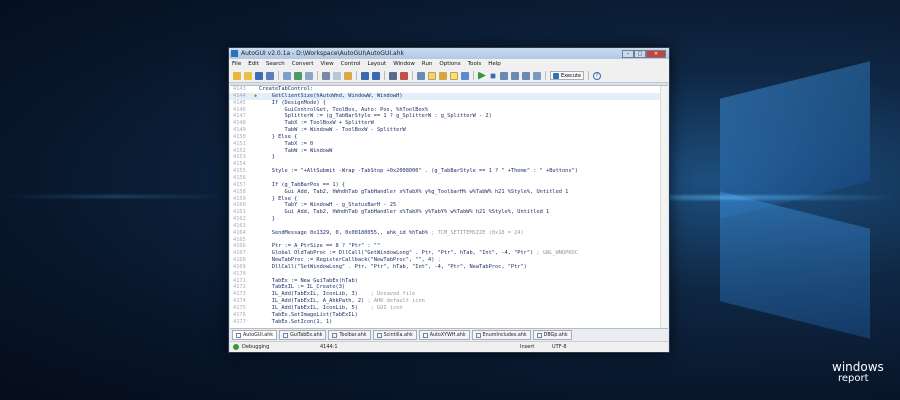 The width and height of the screenshot is (900, 400). What do you see at coordinates (298, 75) in the screenshot?
I see `import-icon` at bounding box center [298, 75].